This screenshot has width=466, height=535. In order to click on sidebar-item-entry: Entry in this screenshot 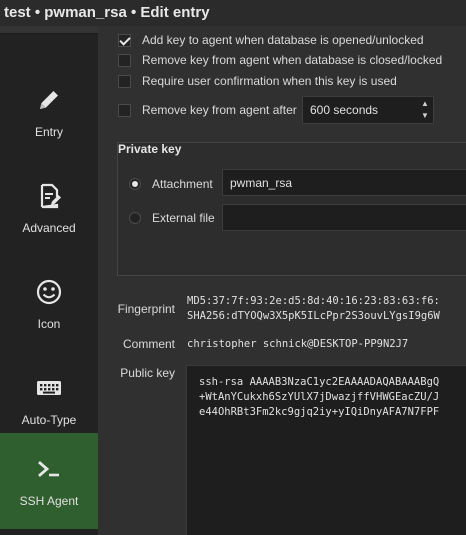, I will do `click(49, 112)`.